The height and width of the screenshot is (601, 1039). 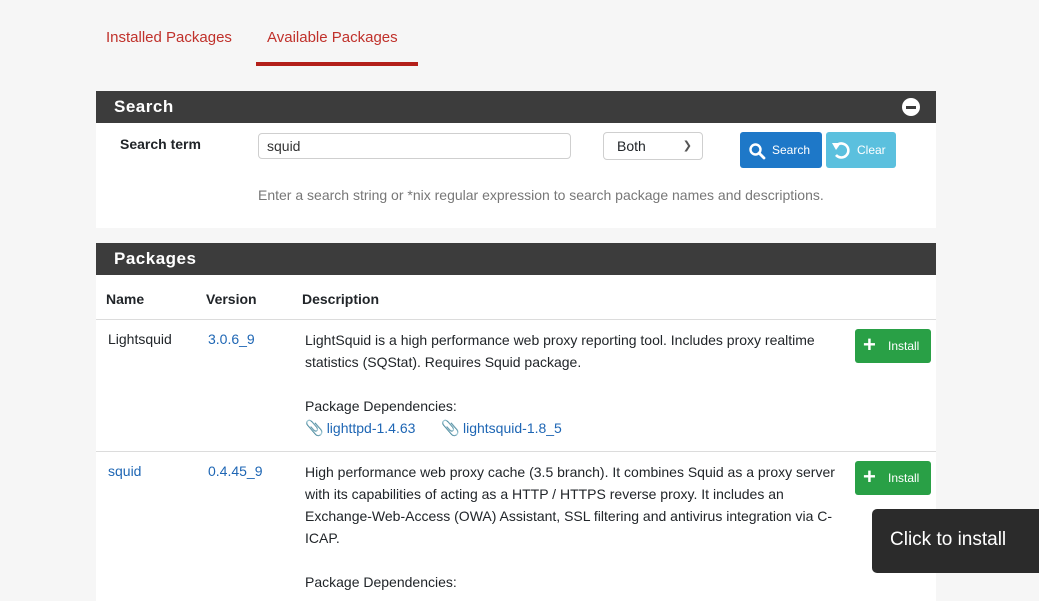 I want to click on search-scope-select: Both ❯, so click(x=653, y=146).